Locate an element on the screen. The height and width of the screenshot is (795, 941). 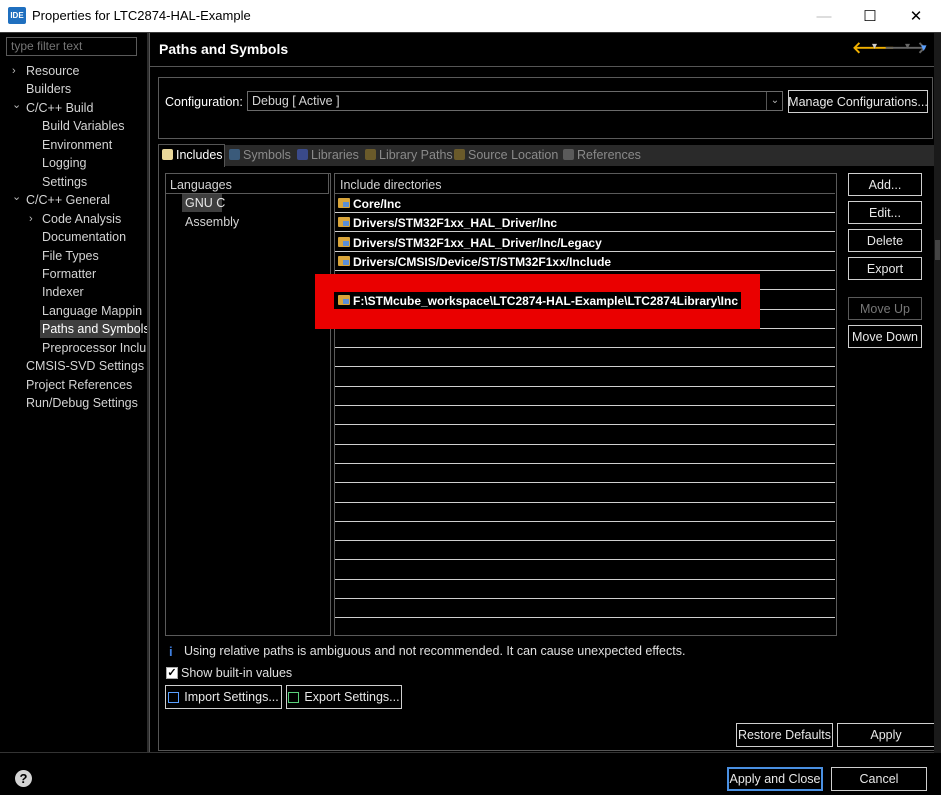
language-item-gnu-c: GNU C is located at coordinates (205, 203).